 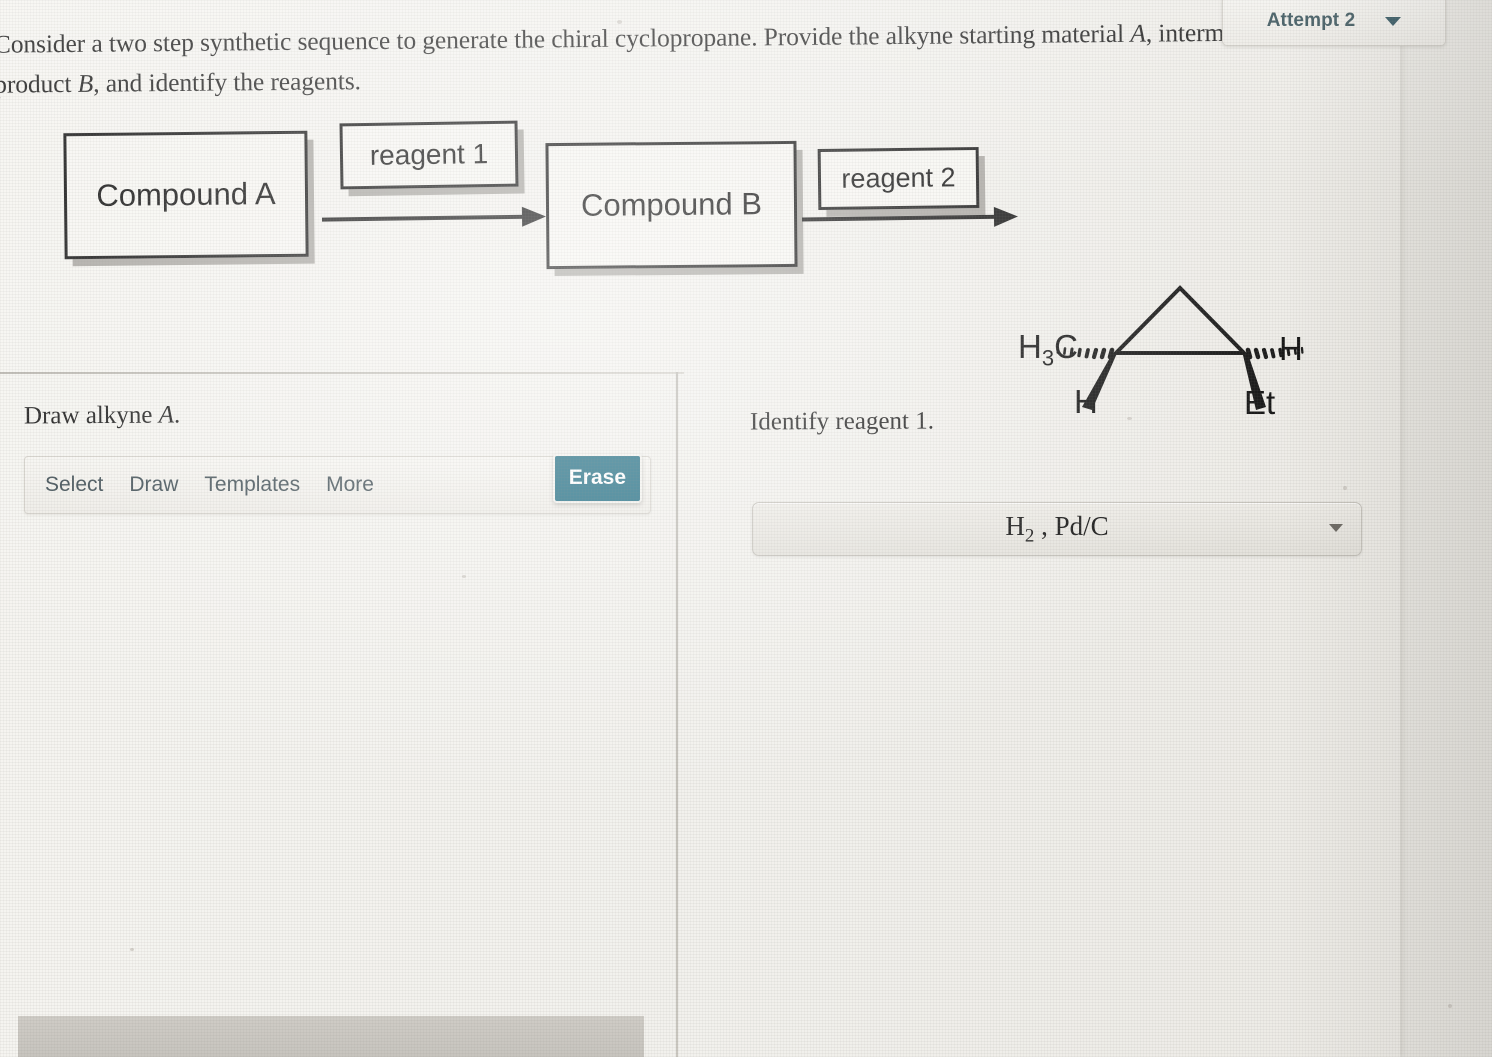 I want to click on question-text-part3: , and identify the reagents., so click(x=227, y=82).